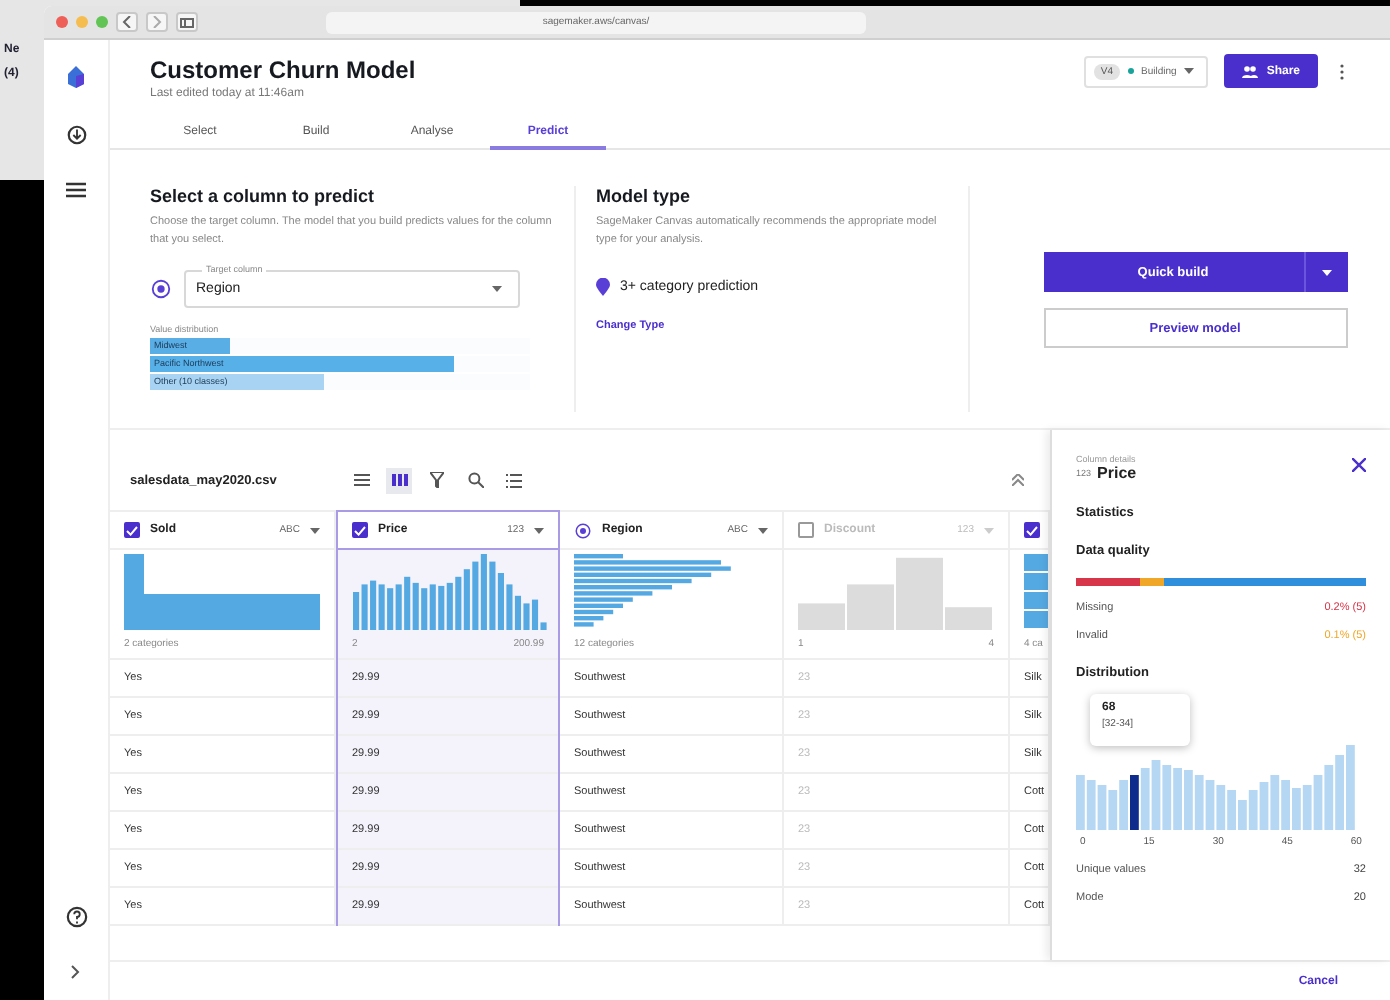  Describe the element at coordinates (263, 196) in the screenshot. I see `section-title: Select a column to predict` at that location.